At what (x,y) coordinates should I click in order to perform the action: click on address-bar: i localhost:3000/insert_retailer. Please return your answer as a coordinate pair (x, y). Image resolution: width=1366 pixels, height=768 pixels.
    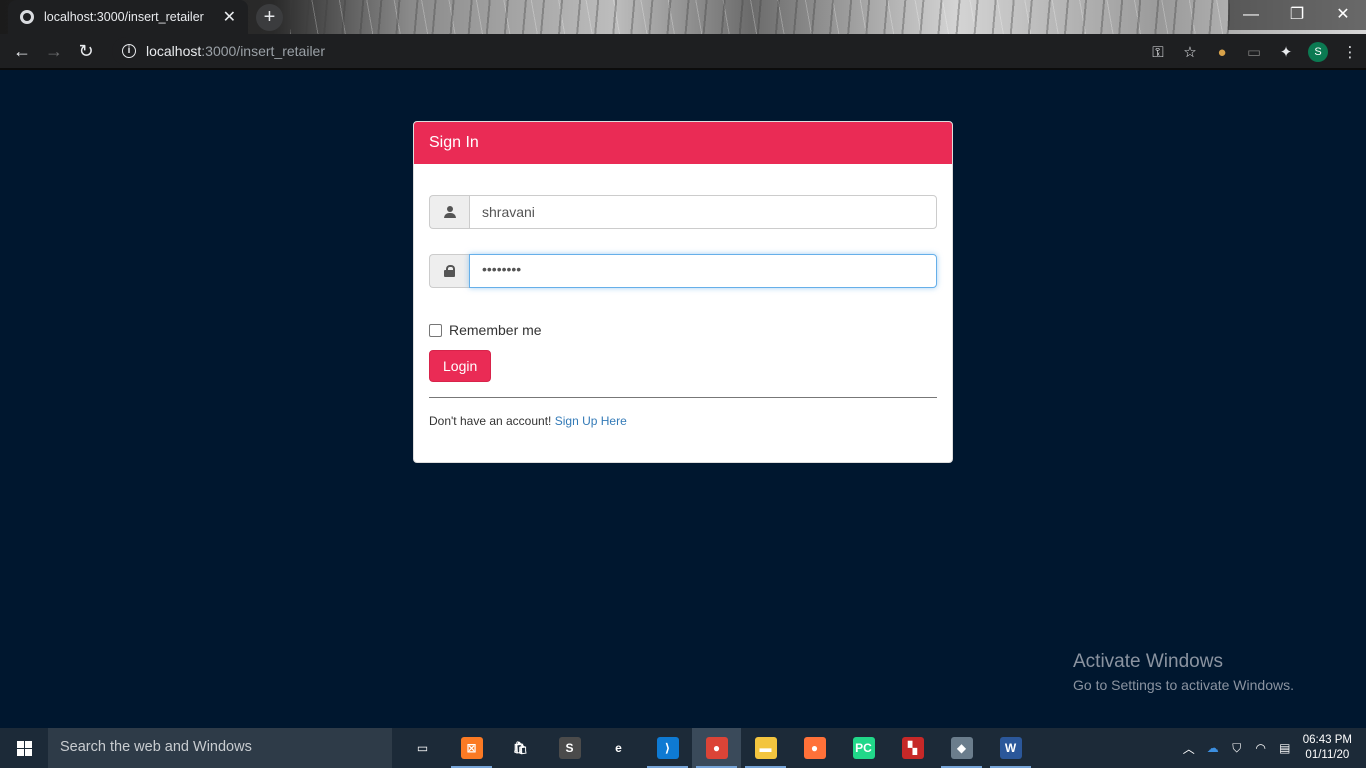
    Looking at the image, I should click on (652, 51).